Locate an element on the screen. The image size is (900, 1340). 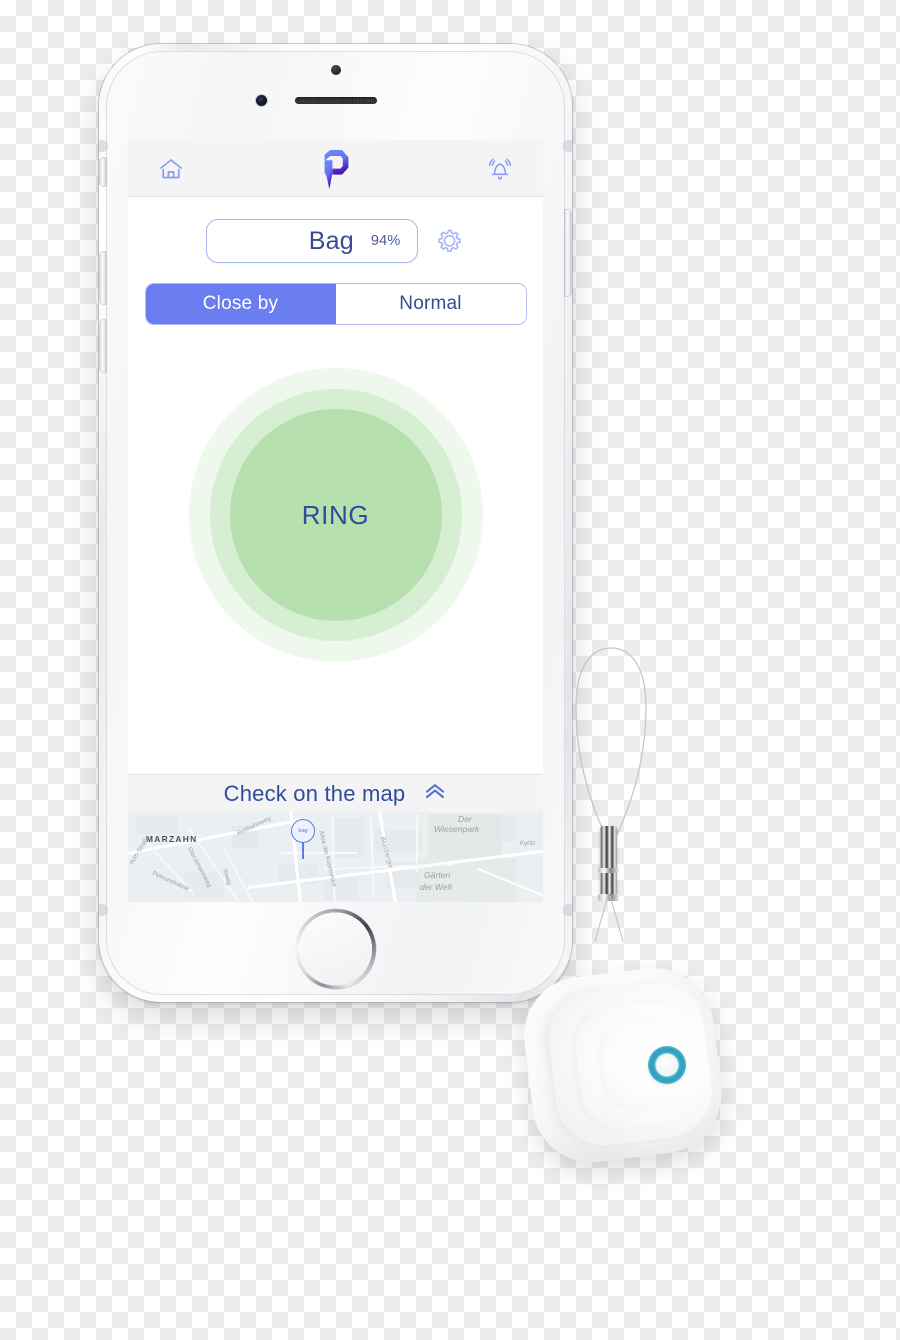
map-label-park: der Welt is located at coordinates (436, 887).